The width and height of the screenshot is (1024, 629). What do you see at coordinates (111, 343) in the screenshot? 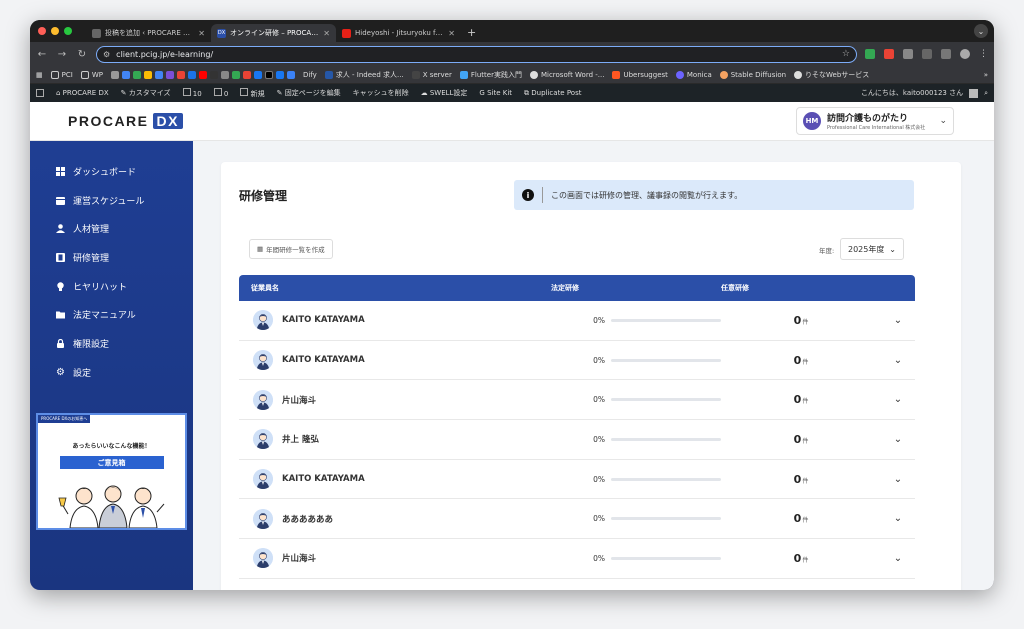
I see `sidebar-item-permissions: 権限設定` at bounding box center [111, 343].